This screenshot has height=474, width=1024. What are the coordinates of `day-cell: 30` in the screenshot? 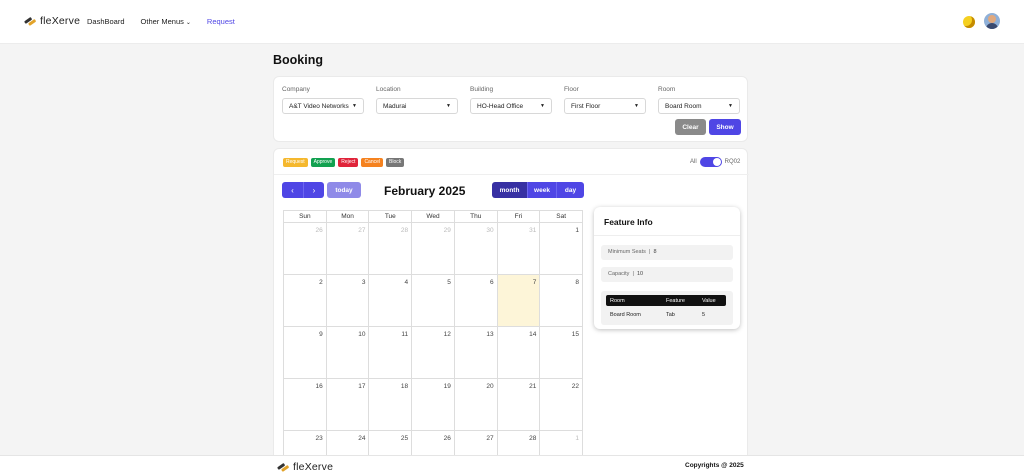 It's located at (476, 249).